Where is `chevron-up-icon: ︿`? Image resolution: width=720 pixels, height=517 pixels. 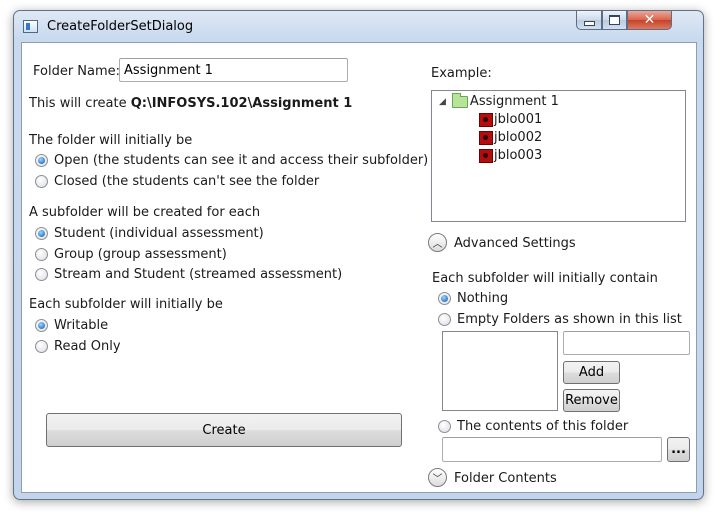 chevron-up-icon: ︿ is located at coordinates (437, 244).